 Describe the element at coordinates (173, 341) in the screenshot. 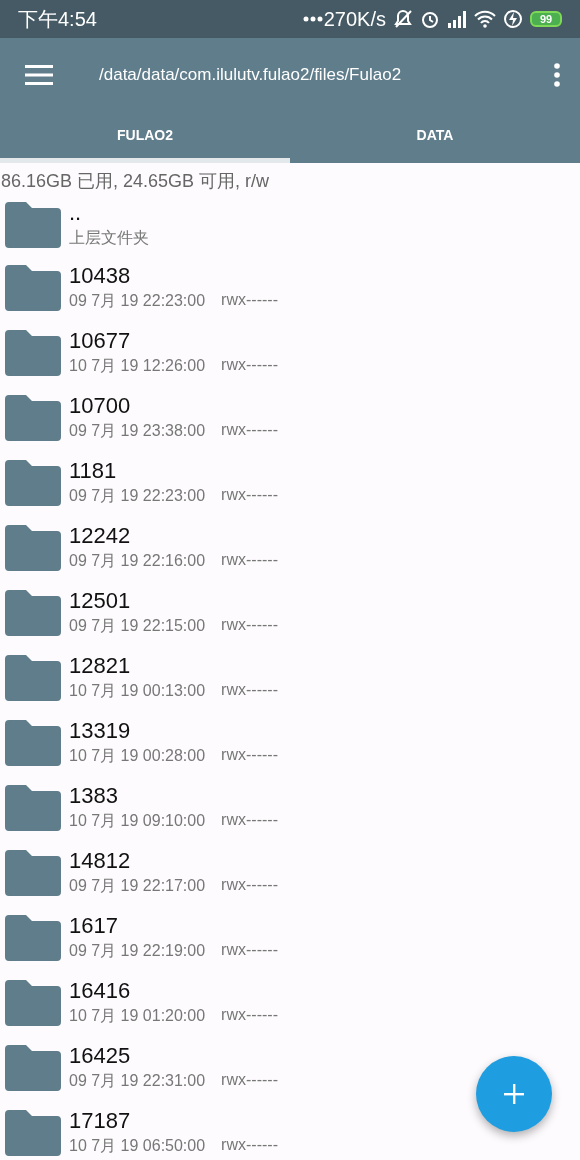

I see `folder-name: 10677` at that location.